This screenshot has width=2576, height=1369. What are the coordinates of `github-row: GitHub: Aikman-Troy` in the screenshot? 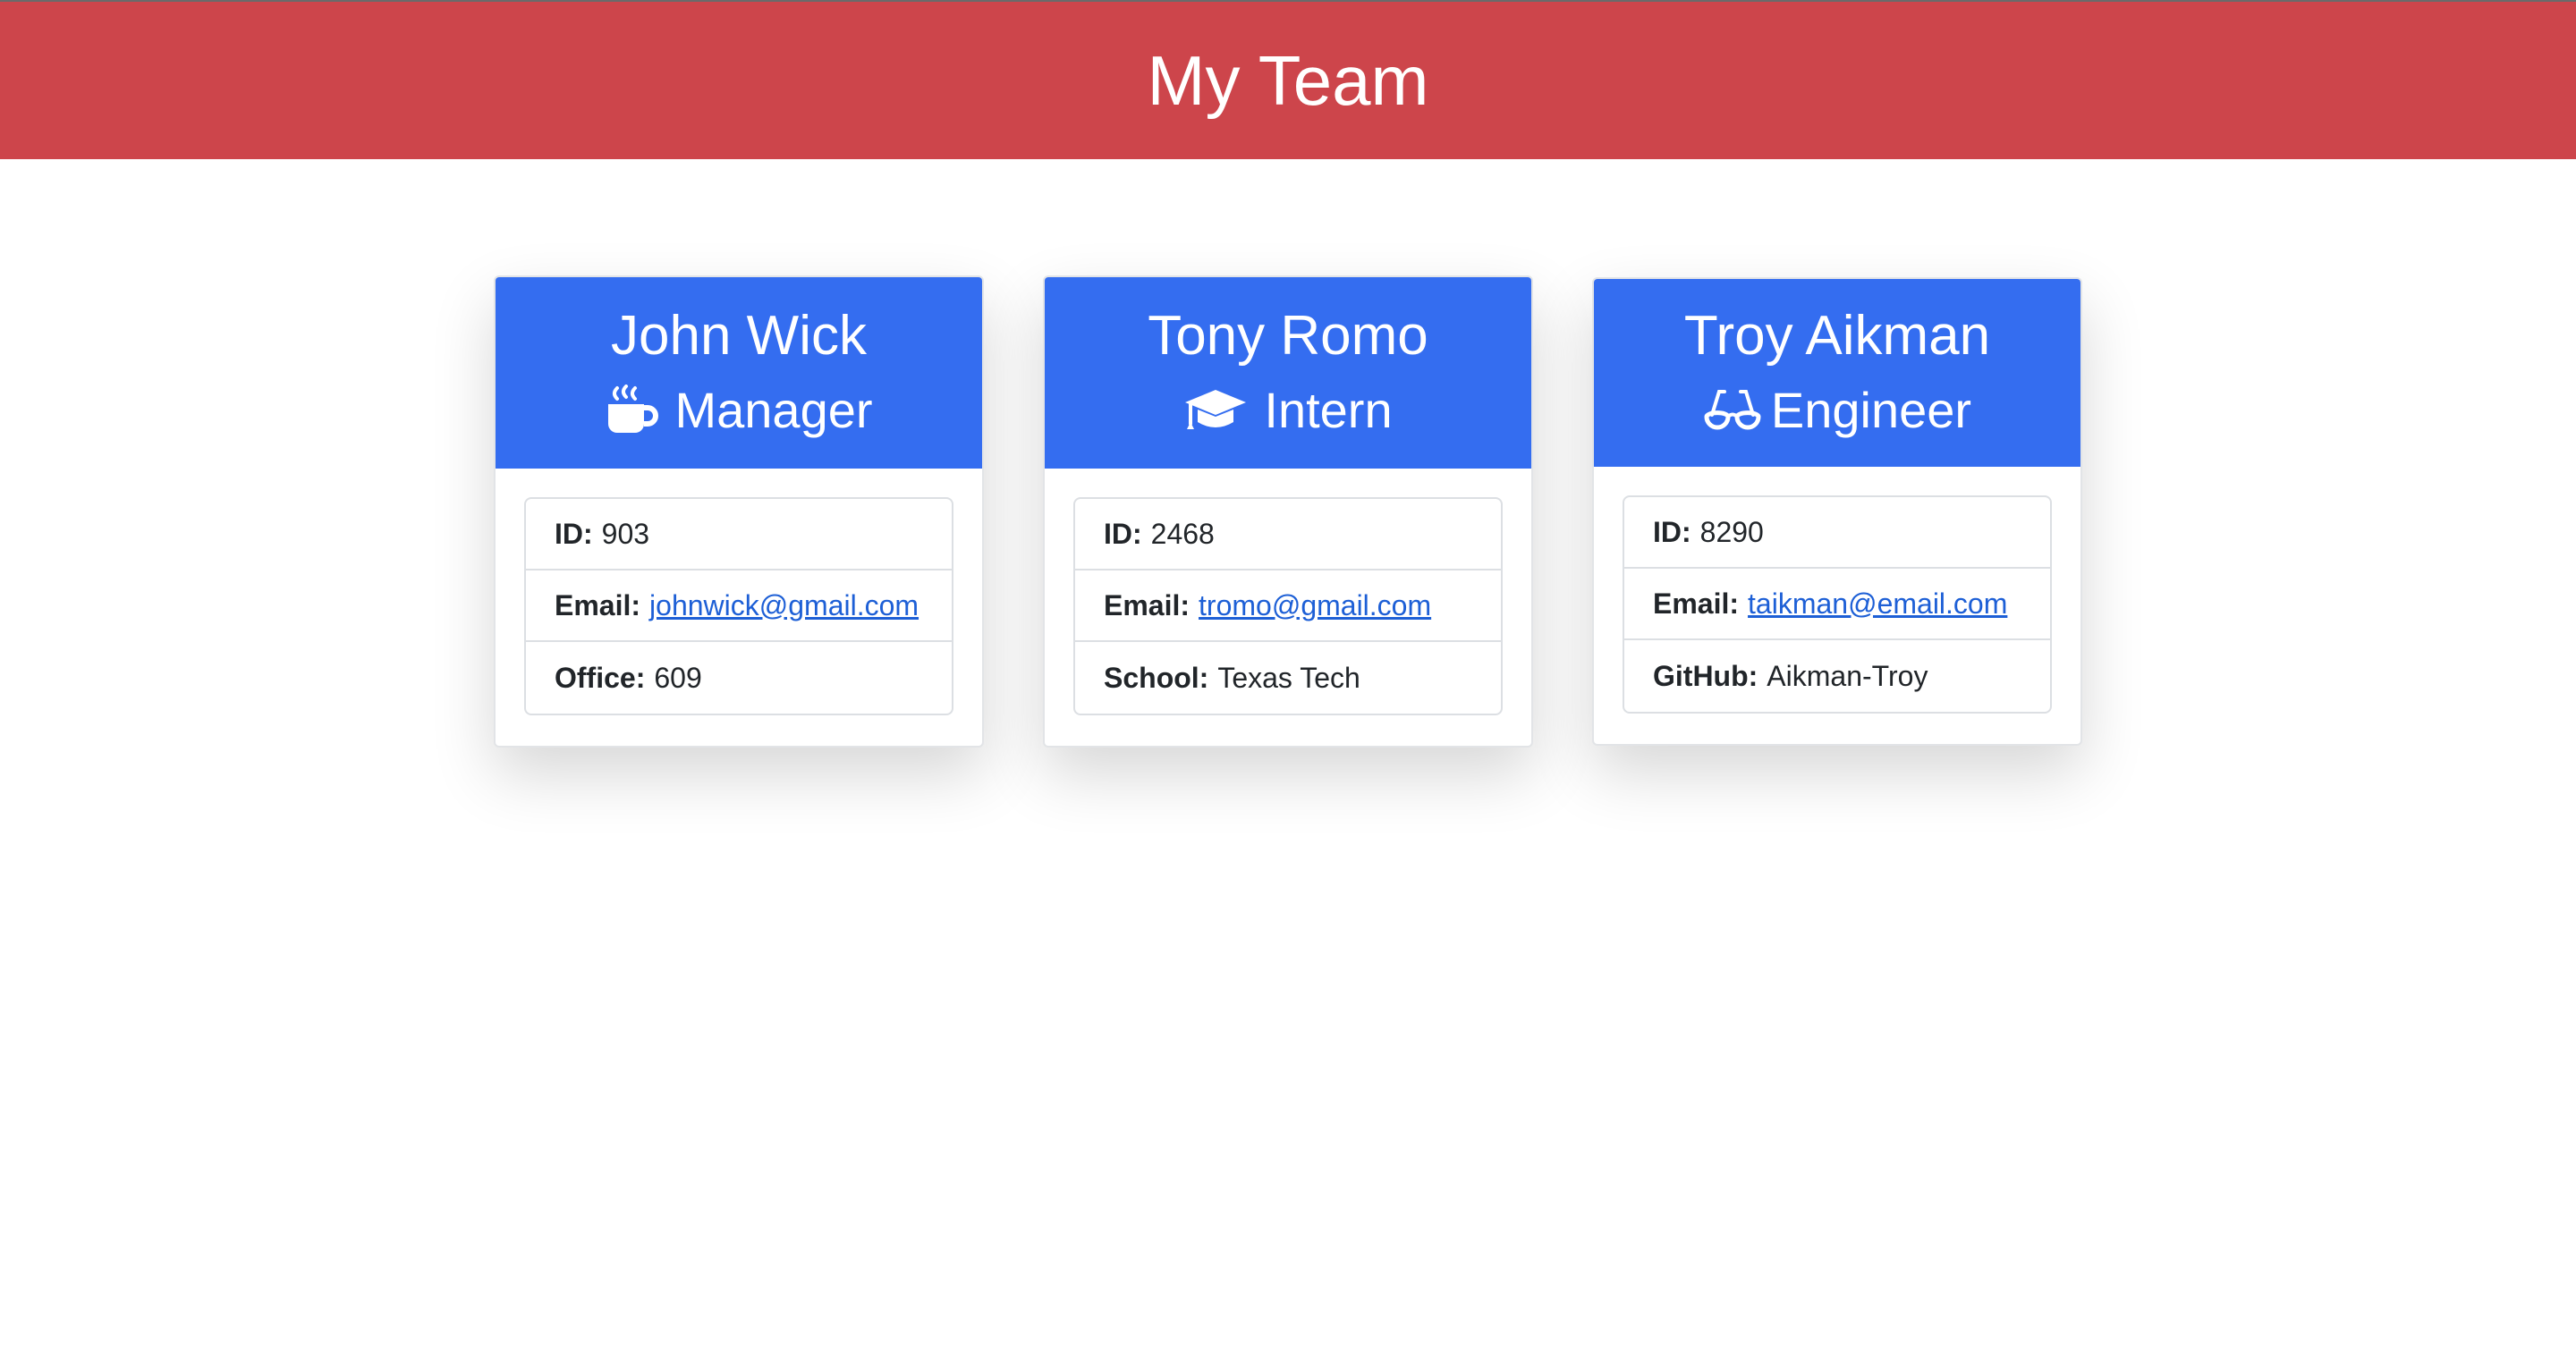 It's located at (1837, 676).